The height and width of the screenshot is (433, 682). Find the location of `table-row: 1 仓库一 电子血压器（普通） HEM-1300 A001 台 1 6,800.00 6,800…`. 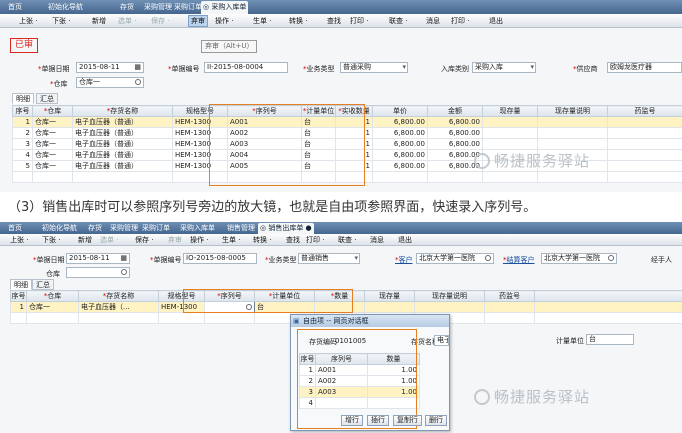

table-row: 1 仓库一 电子血压器（普通） HEM-1300 A001 台 1 6,800.00 6,800… is located at coordinates (347, 122).